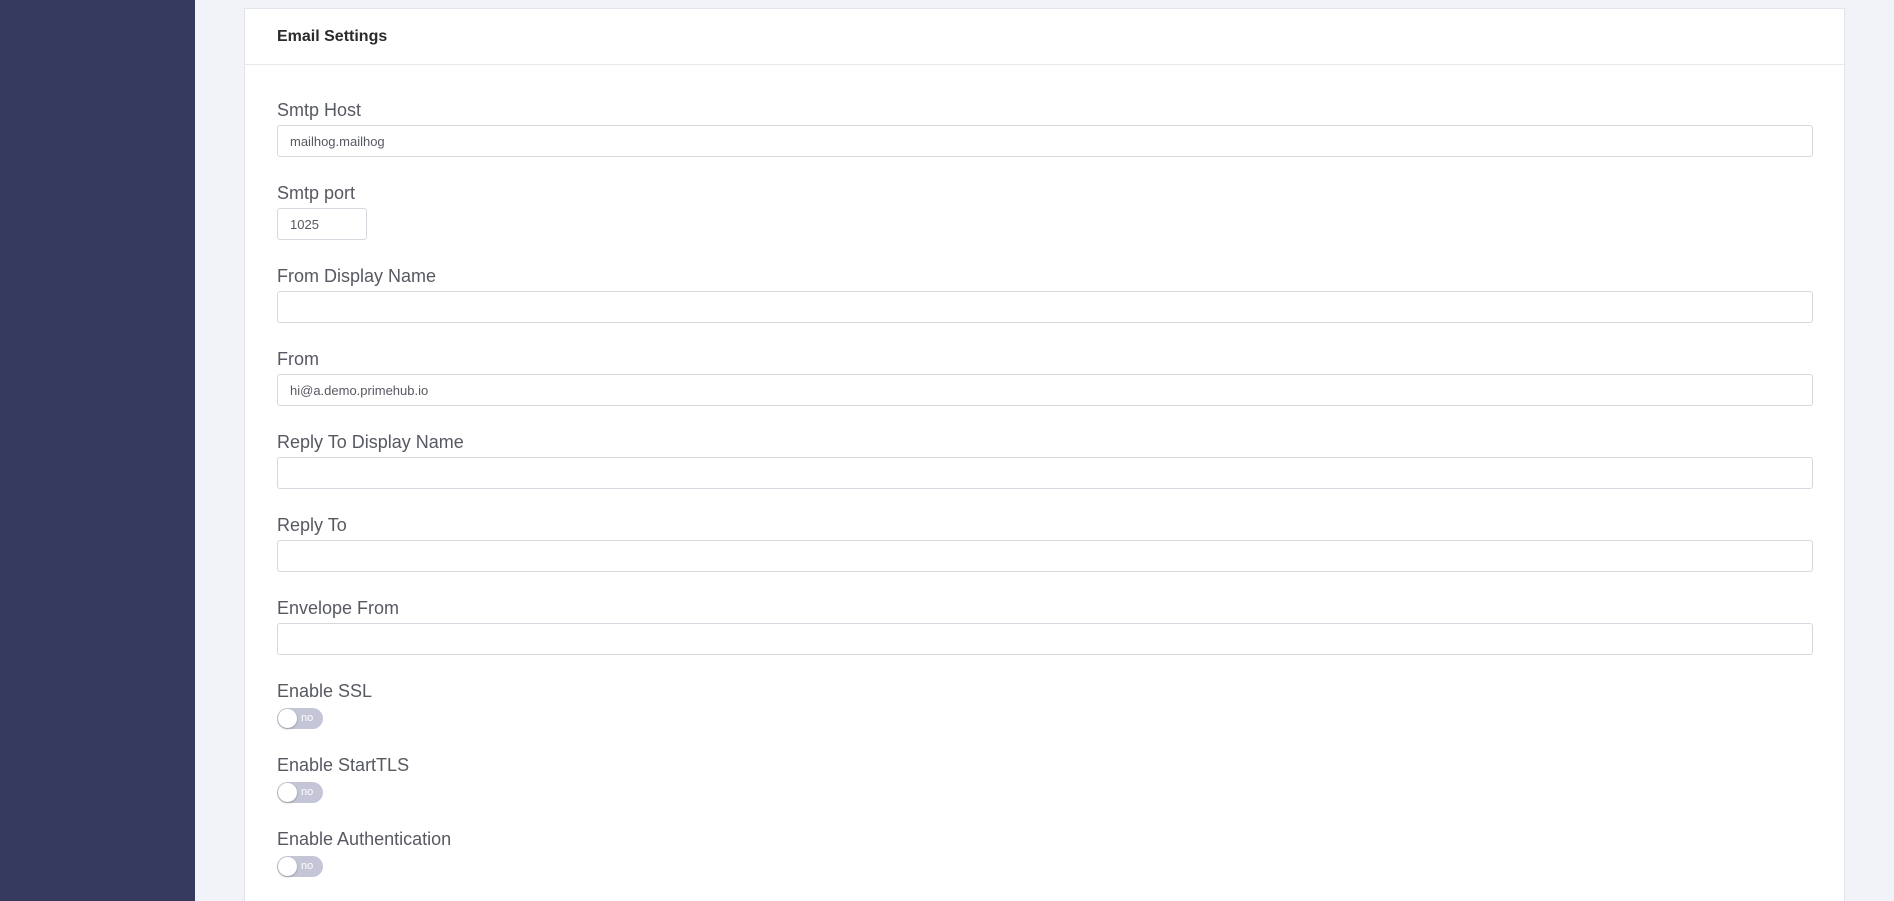 This screenshot has height=901, width=1894. What do you see at coordinates (1045, 390) in the screenshot?
I see `from-input` at bounding box center [1045, 390].